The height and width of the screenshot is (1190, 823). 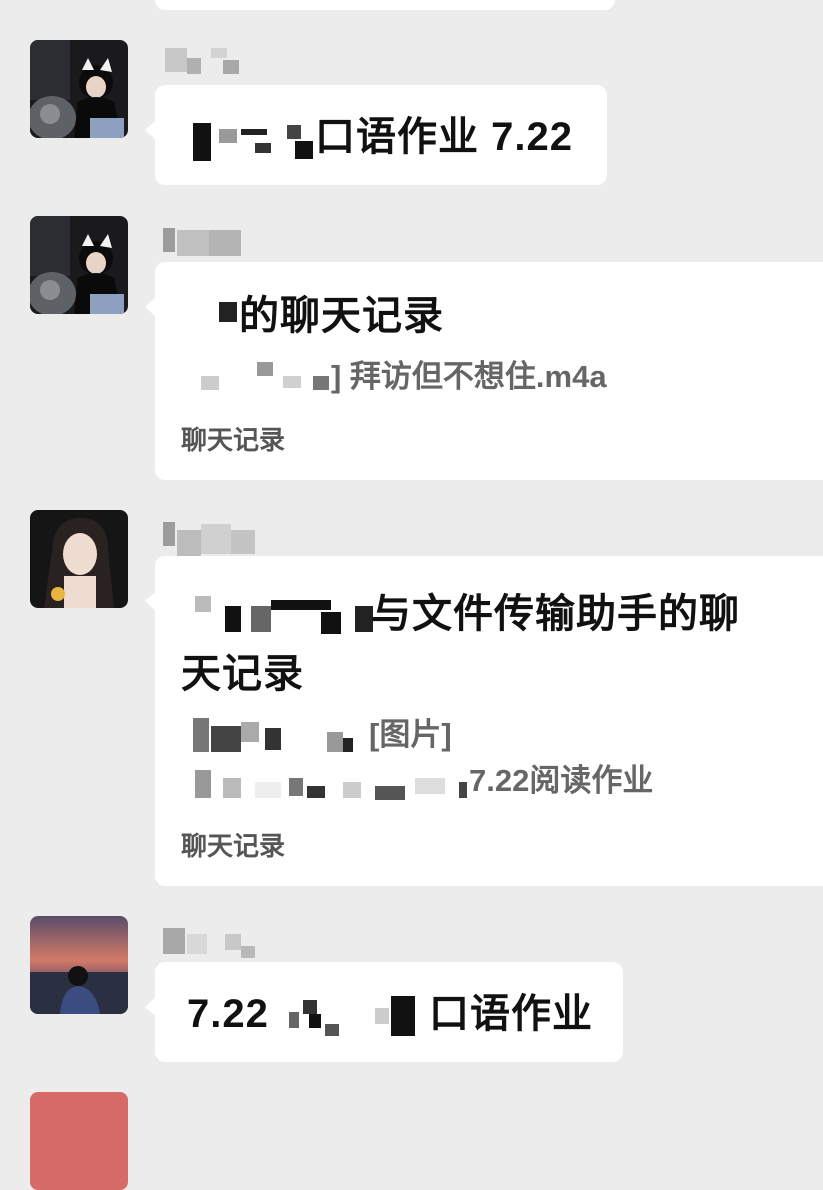 What do you see at coordinates (410, 734) in the screenshot?
I see `chat-record-line: [图片]` at bounding box center [410, 734].